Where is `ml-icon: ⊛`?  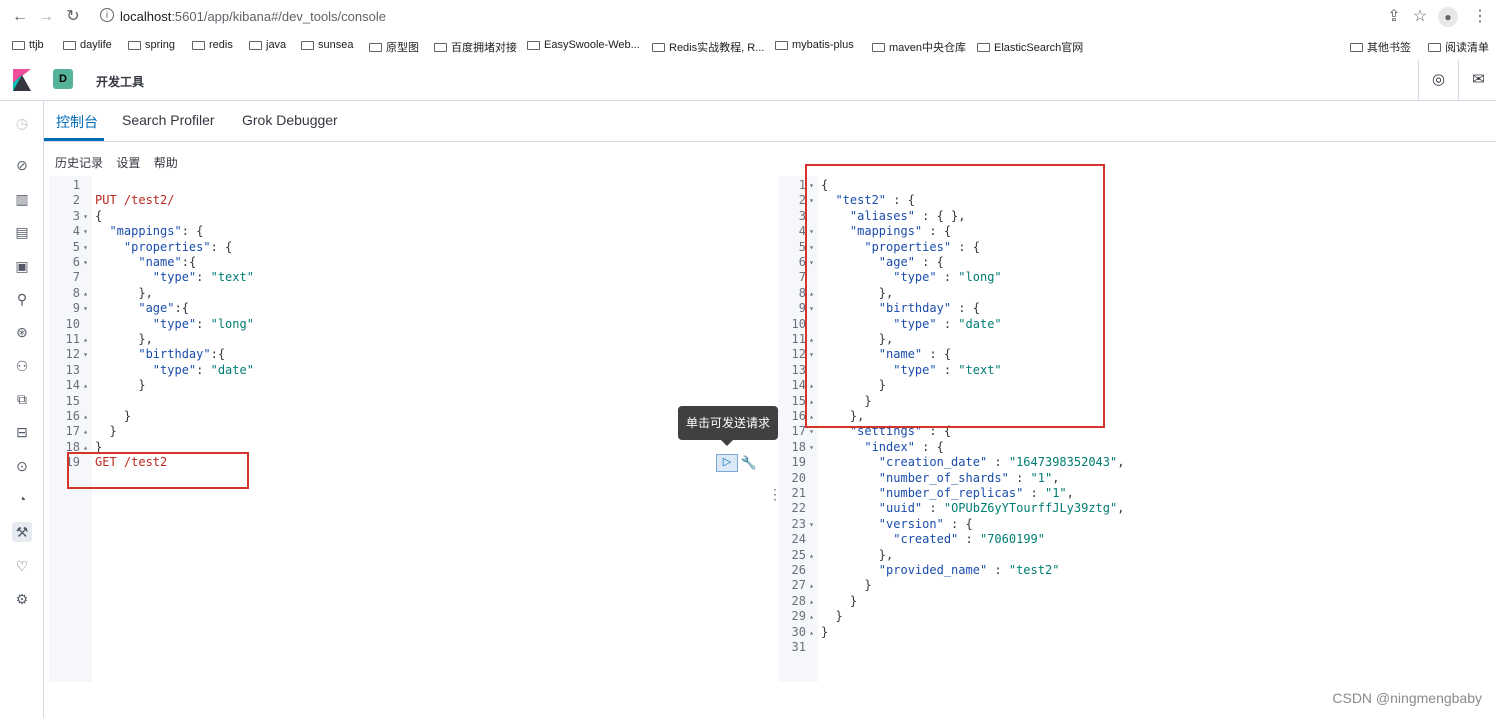 ml-icon: ⊛ is located at coordinates (22, 332).